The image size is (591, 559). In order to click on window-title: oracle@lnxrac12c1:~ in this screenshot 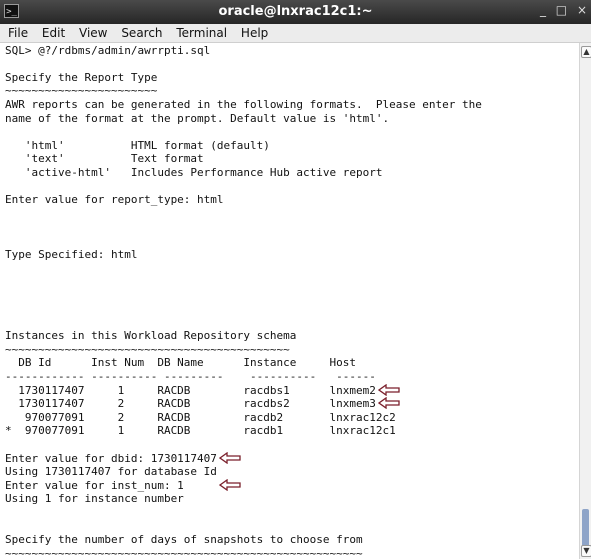, I will do `click(295, 11)`.